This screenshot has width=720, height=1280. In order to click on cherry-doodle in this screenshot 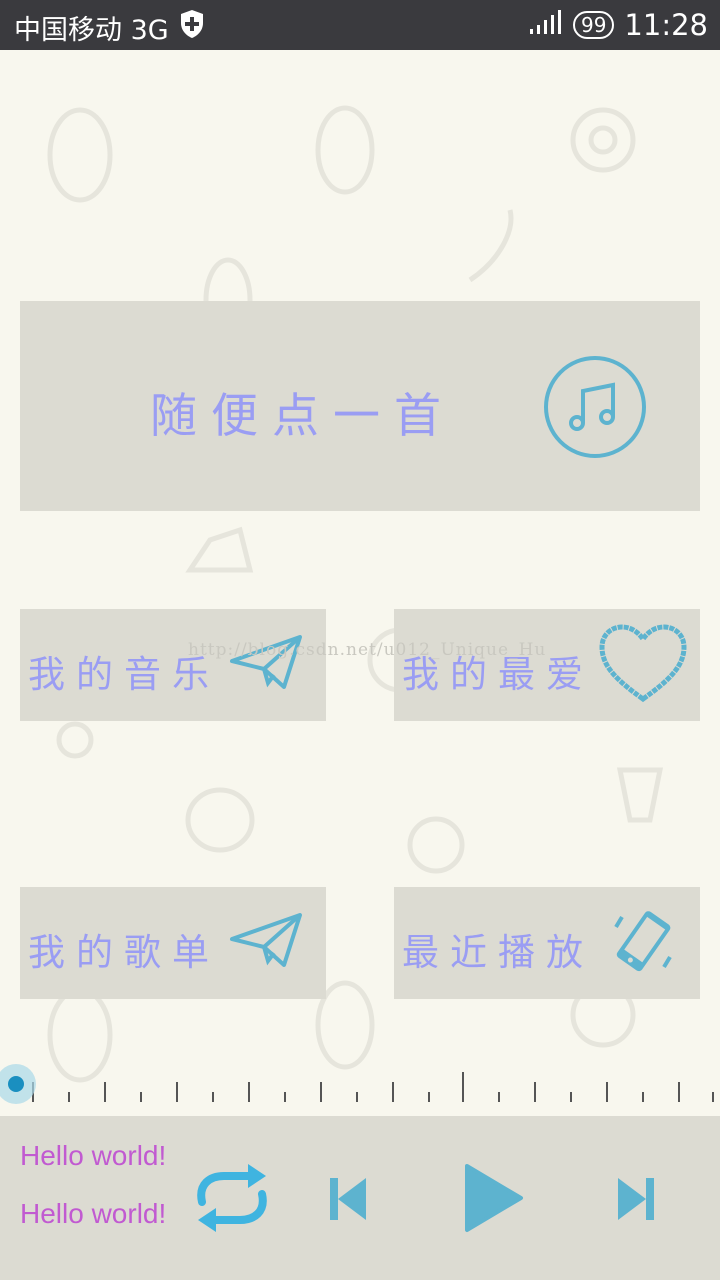, I will do `click(75, 740)`.